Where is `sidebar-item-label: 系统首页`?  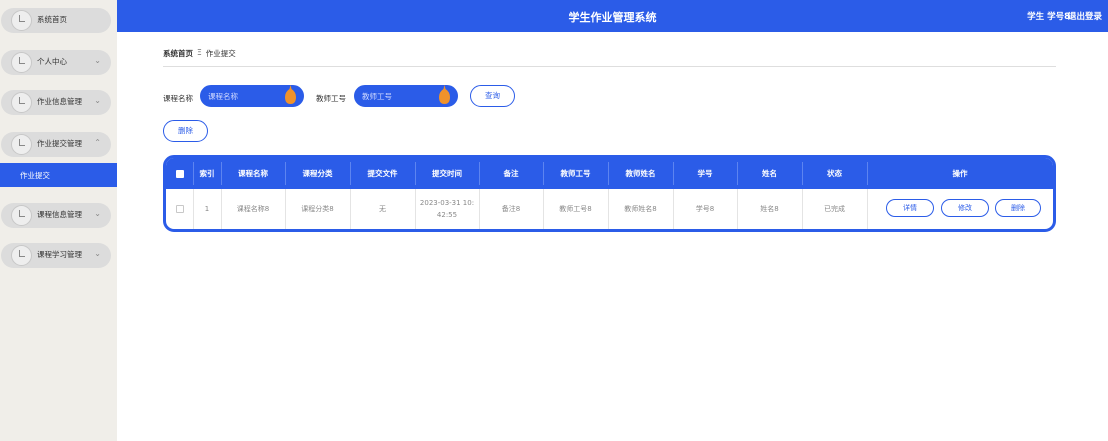
sidebar-item-label: 系统首页 is located at coordinates (52, 19).